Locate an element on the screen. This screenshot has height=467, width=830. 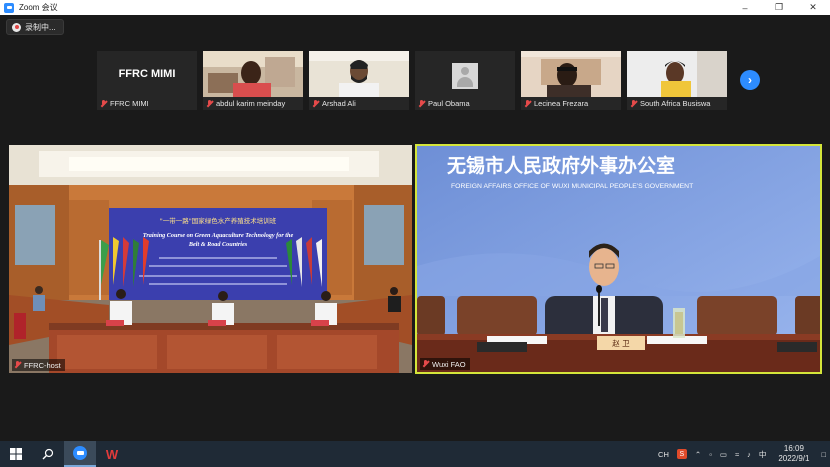
participant-label: Wuxi FAO is located at coordinates (445, 364).